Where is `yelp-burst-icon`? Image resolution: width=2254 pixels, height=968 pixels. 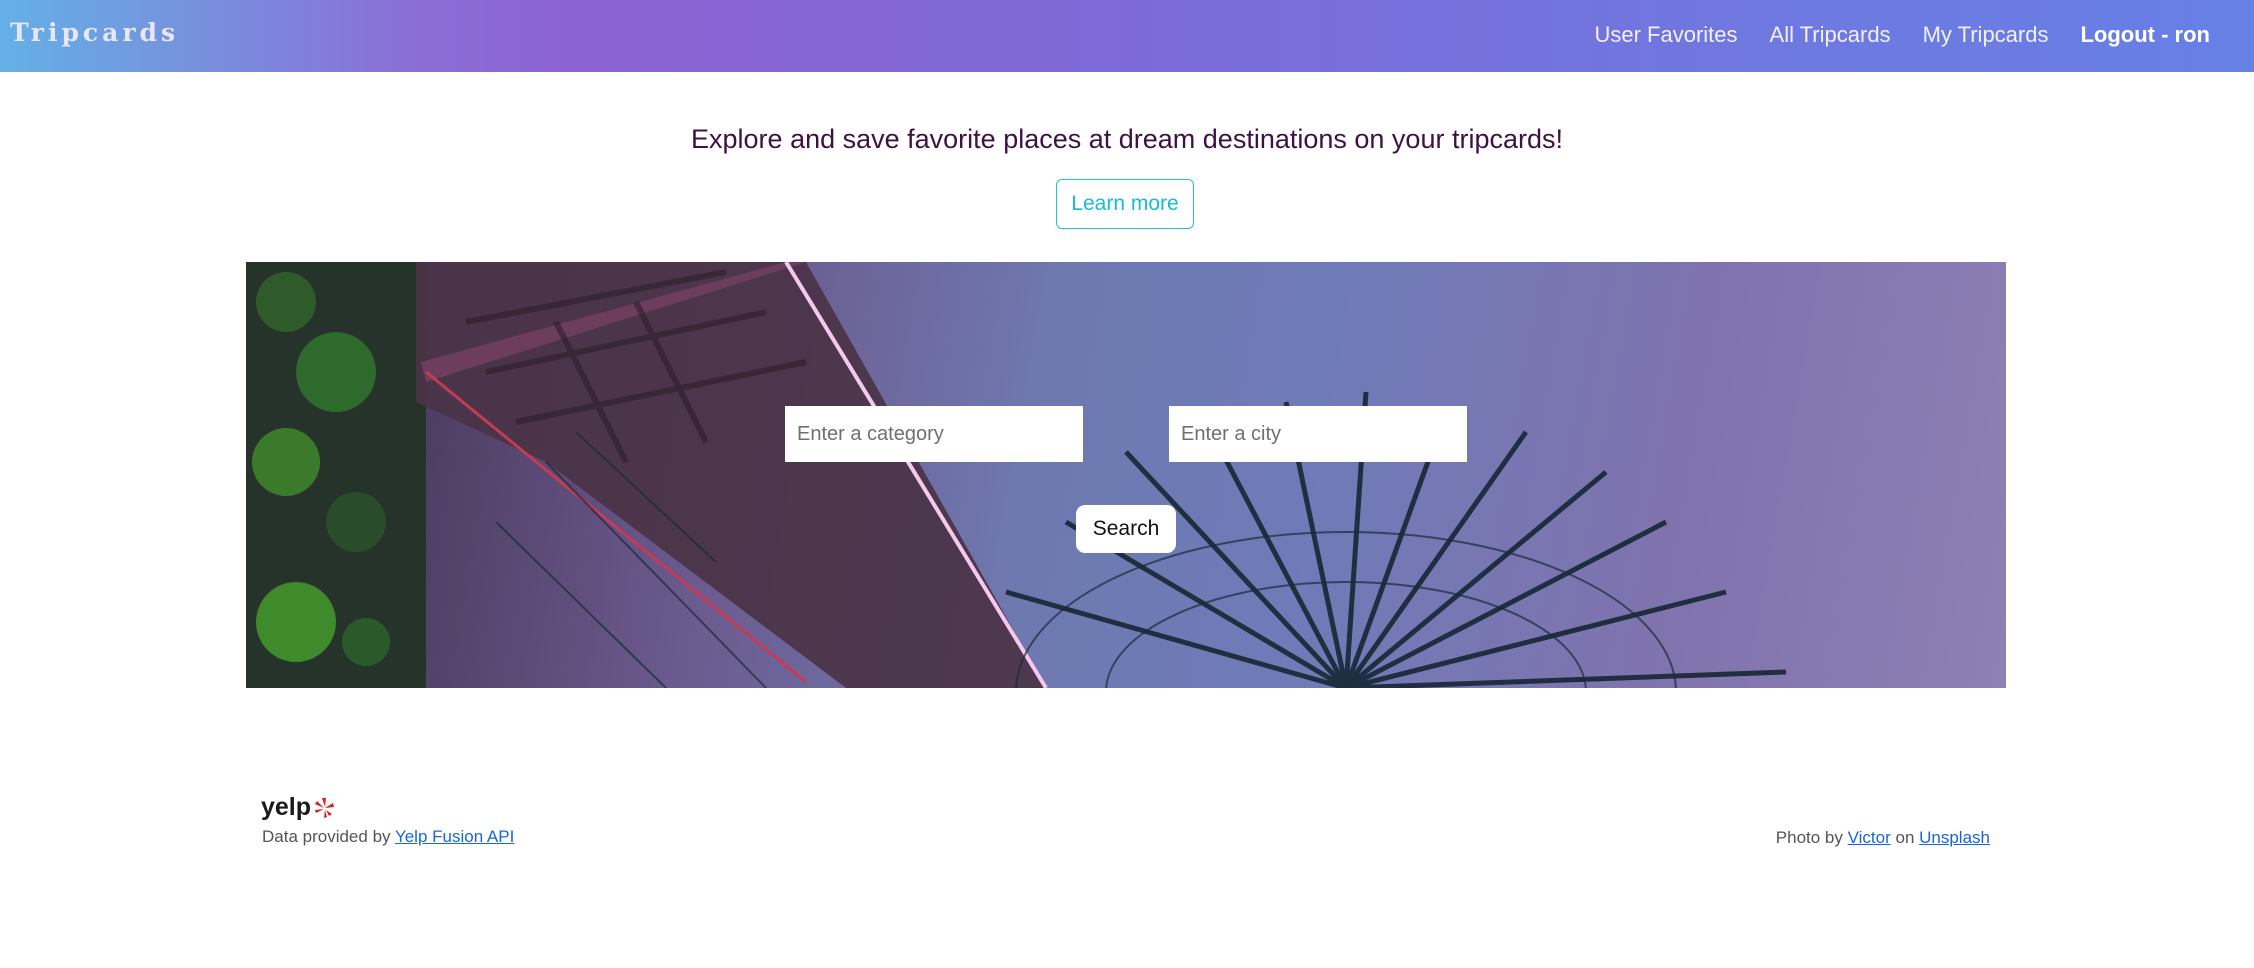
yelp-burst-icon is located at coordinates (325, 807).